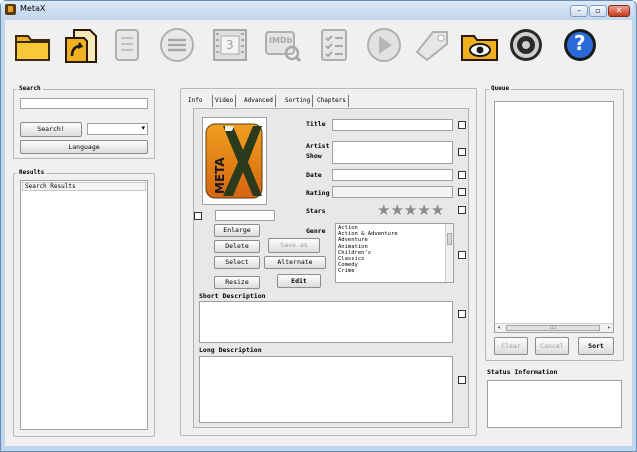 The width and height of the screenshot is (637, 452). What do you see at coordinates (462, 192) in the screenshot?
I see `rating-checkbox` at bounding box center [462, 192].